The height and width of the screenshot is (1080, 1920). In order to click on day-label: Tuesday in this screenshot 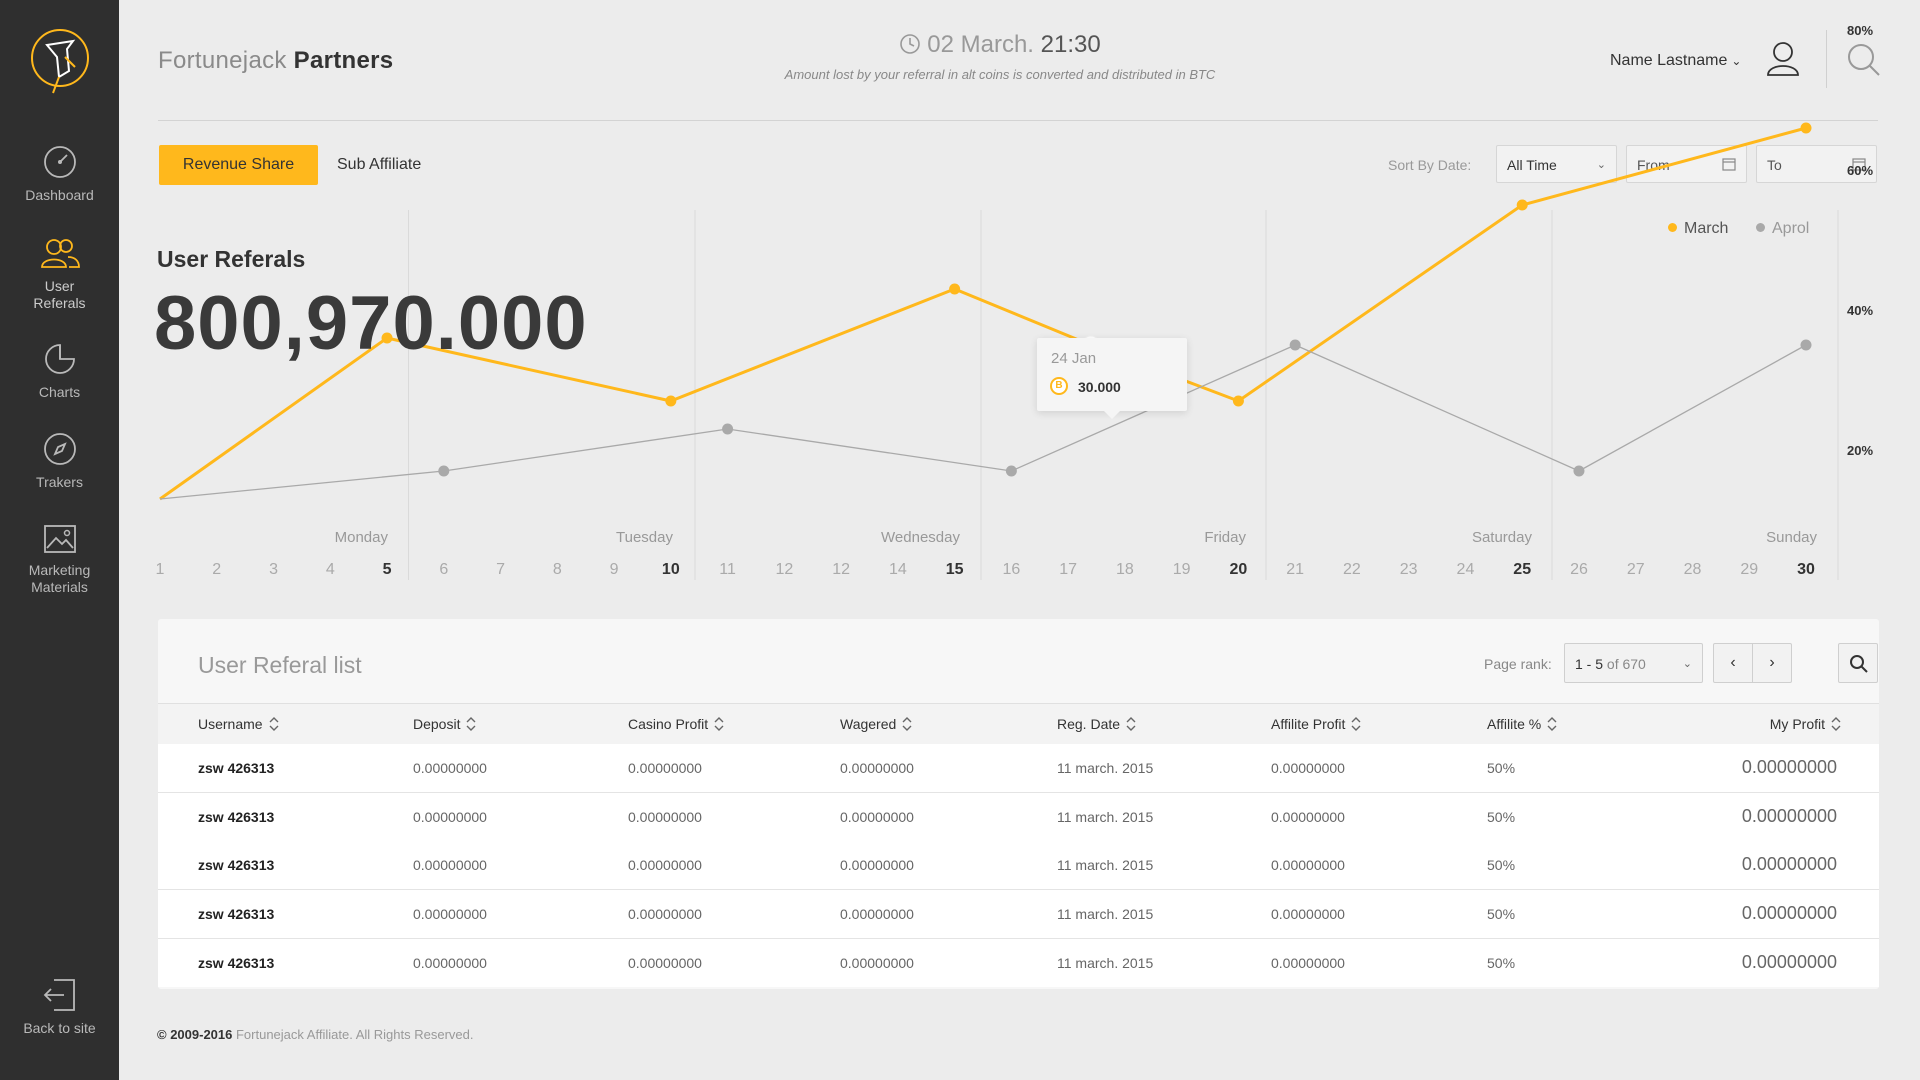, I will do `click(644, 537)`.